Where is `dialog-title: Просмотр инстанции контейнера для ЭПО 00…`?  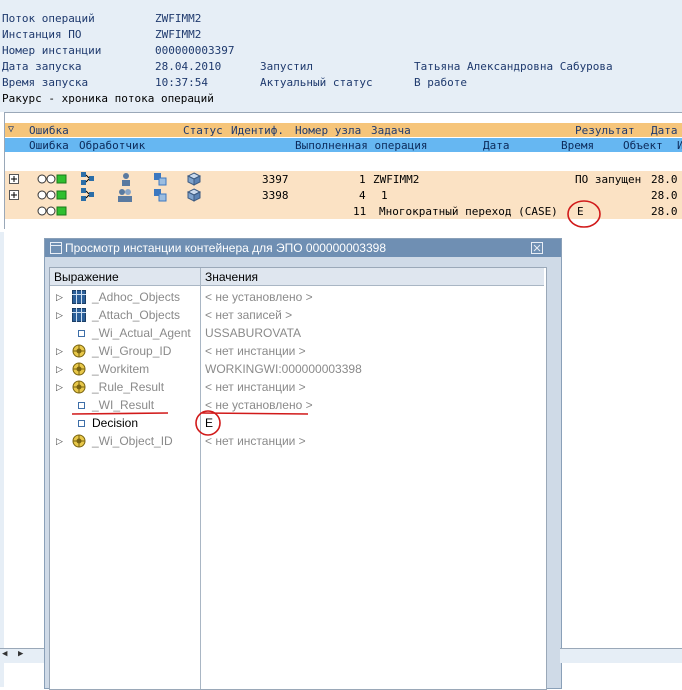
dialog-title: Просмотр инстанции контейнера для ЭПО 00… is located at coordinates (225, 248).